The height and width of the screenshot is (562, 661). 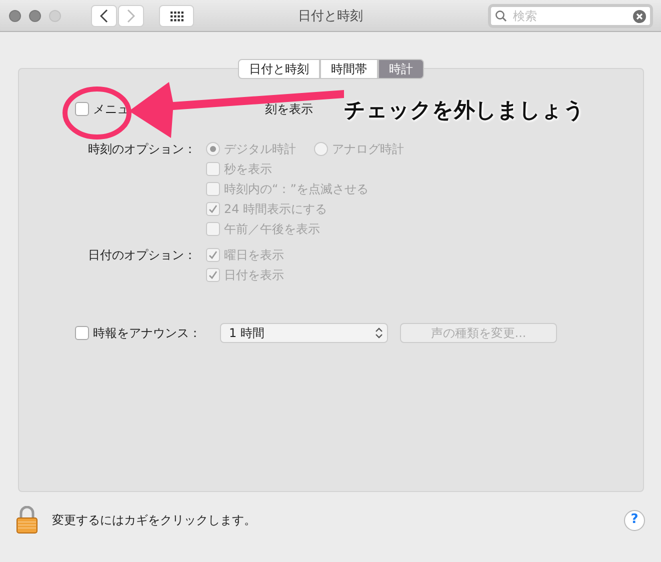 I want to click on checkbox-label: 日付を表示, so click(x=254, y=275).